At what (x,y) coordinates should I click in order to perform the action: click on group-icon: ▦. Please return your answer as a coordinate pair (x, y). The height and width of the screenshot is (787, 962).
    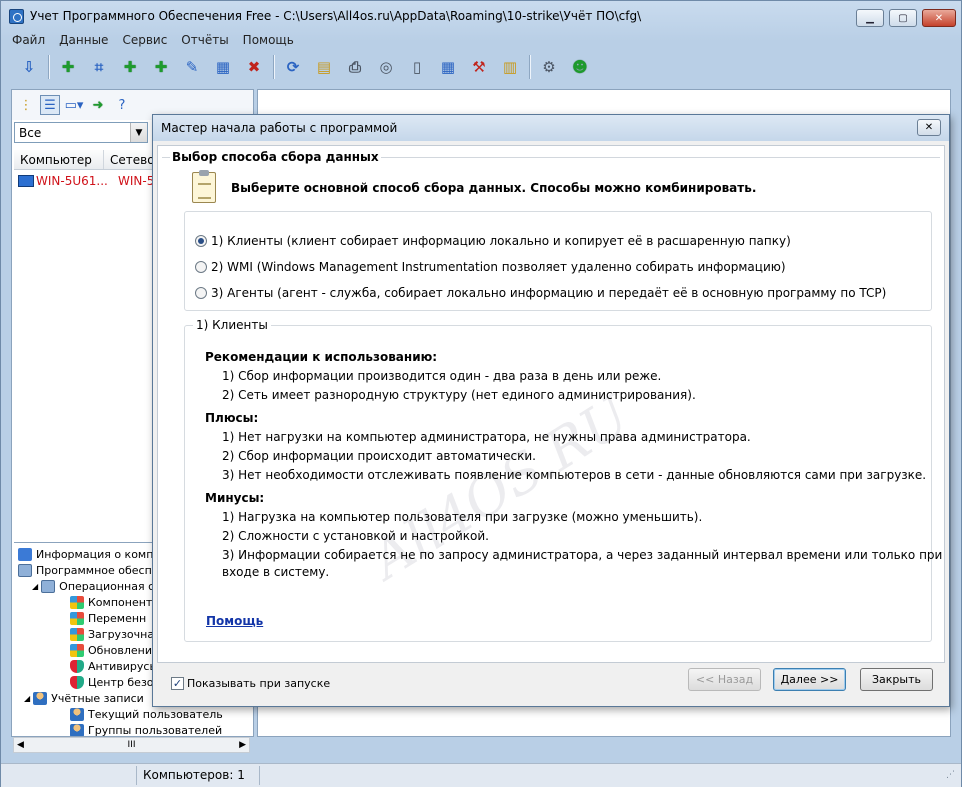
    Looking at the image, I should click on (223, 67).